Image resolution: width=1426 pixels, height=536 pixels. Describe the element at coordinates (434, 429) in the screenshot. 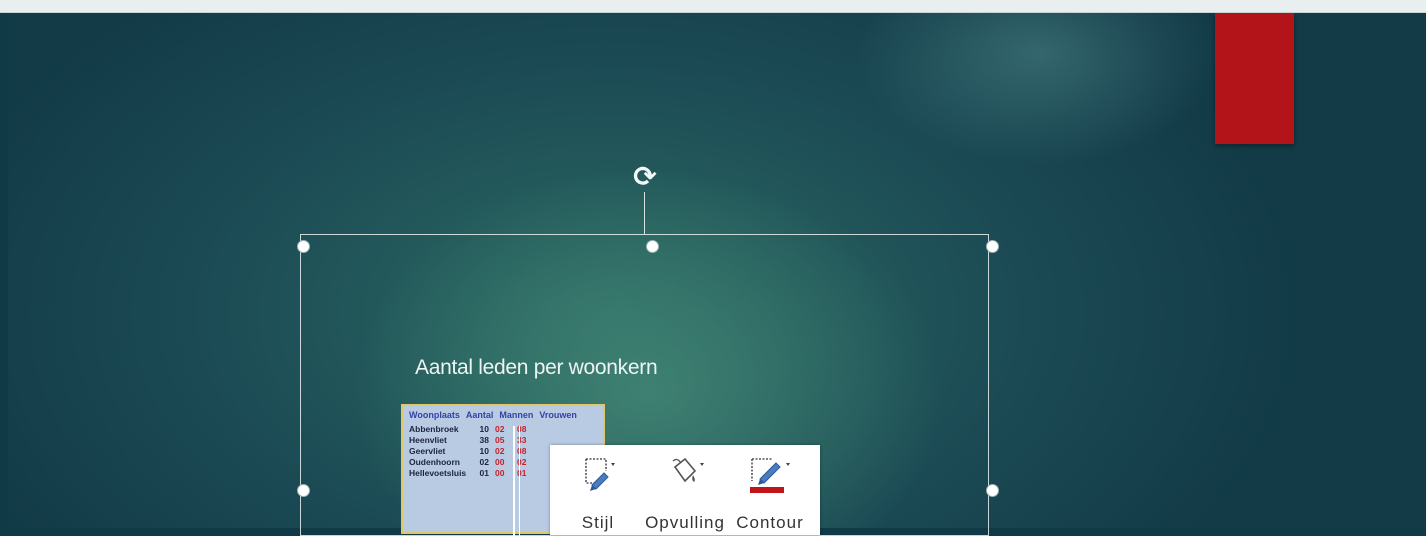

I see `cell-place: Abbenbroek` at that location.